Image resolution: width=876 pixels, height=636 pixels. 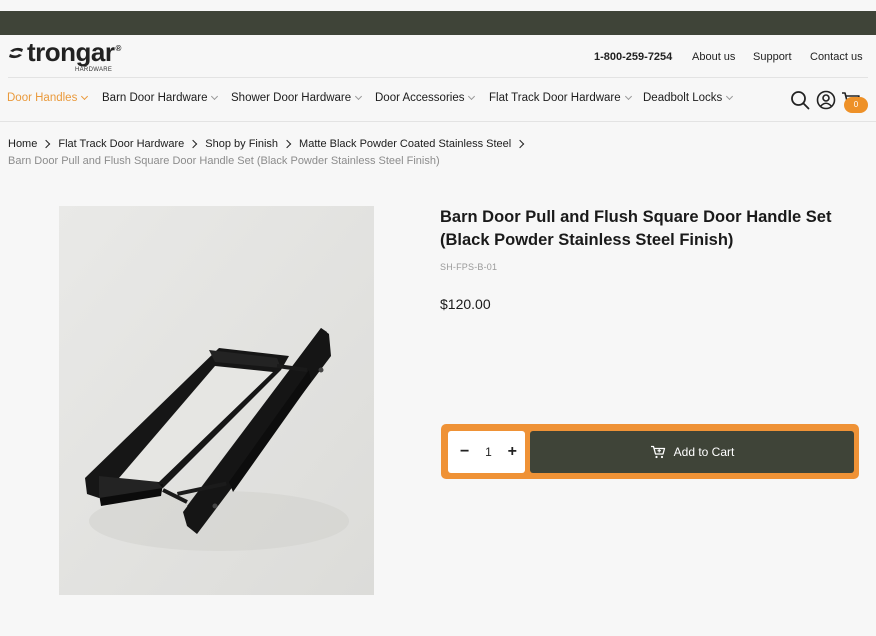 I want to click on quantity-value: 1, so click(x=488, y=452).